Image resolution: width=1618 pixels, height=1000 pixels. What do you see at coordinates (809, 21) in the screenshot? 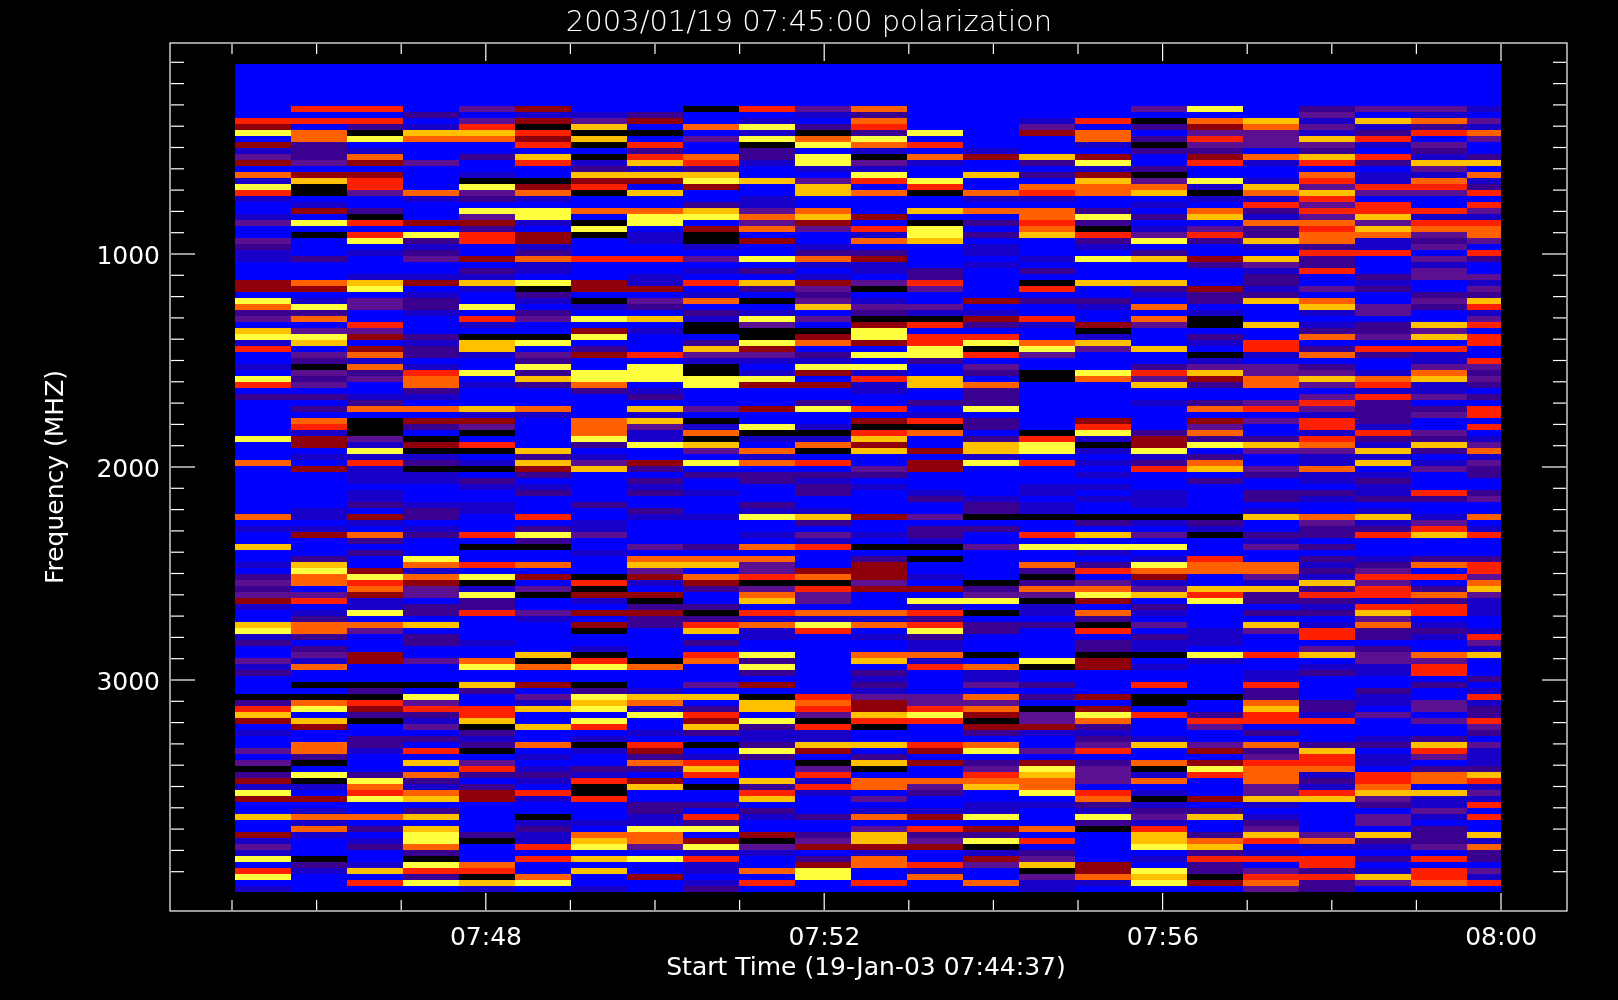
I see `plot-title: 2003/01/19 07:45:00 polarization` at bounding box center [809, 21].